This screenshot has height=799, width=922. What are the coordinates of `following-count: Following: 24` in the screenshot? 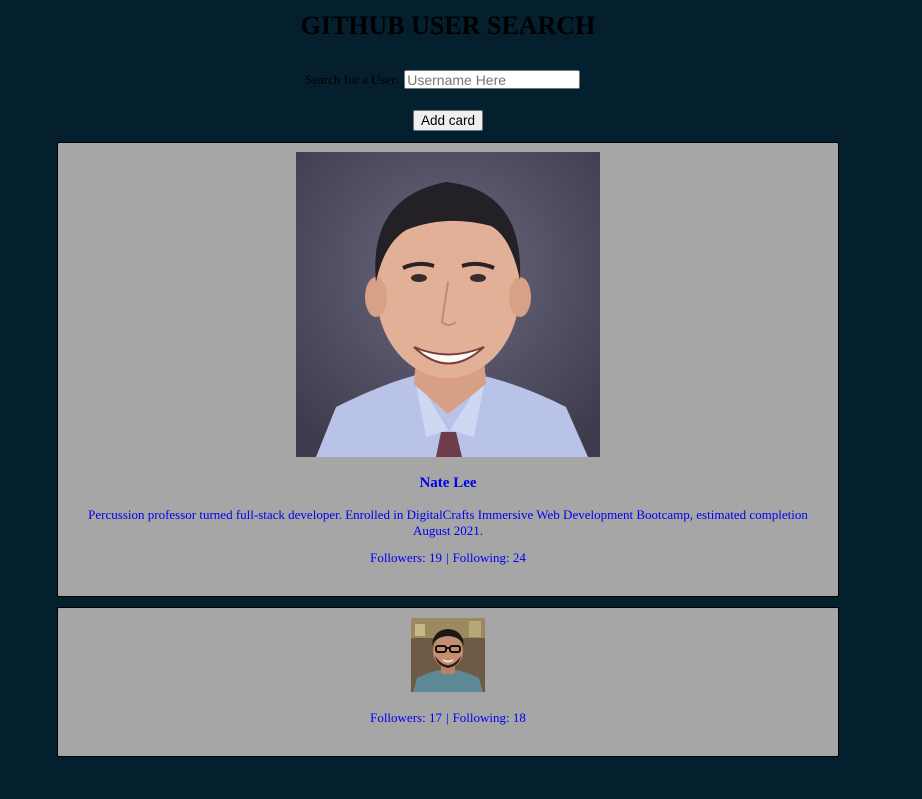 It's located at (489, 557).